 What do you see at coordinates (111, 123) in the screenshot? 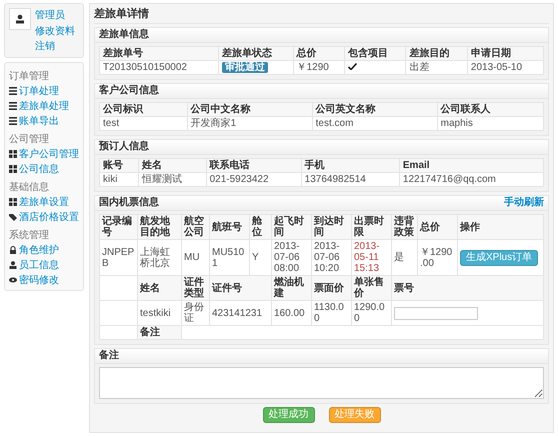
I see `table-cell: test` at bounding box center [111, 123].